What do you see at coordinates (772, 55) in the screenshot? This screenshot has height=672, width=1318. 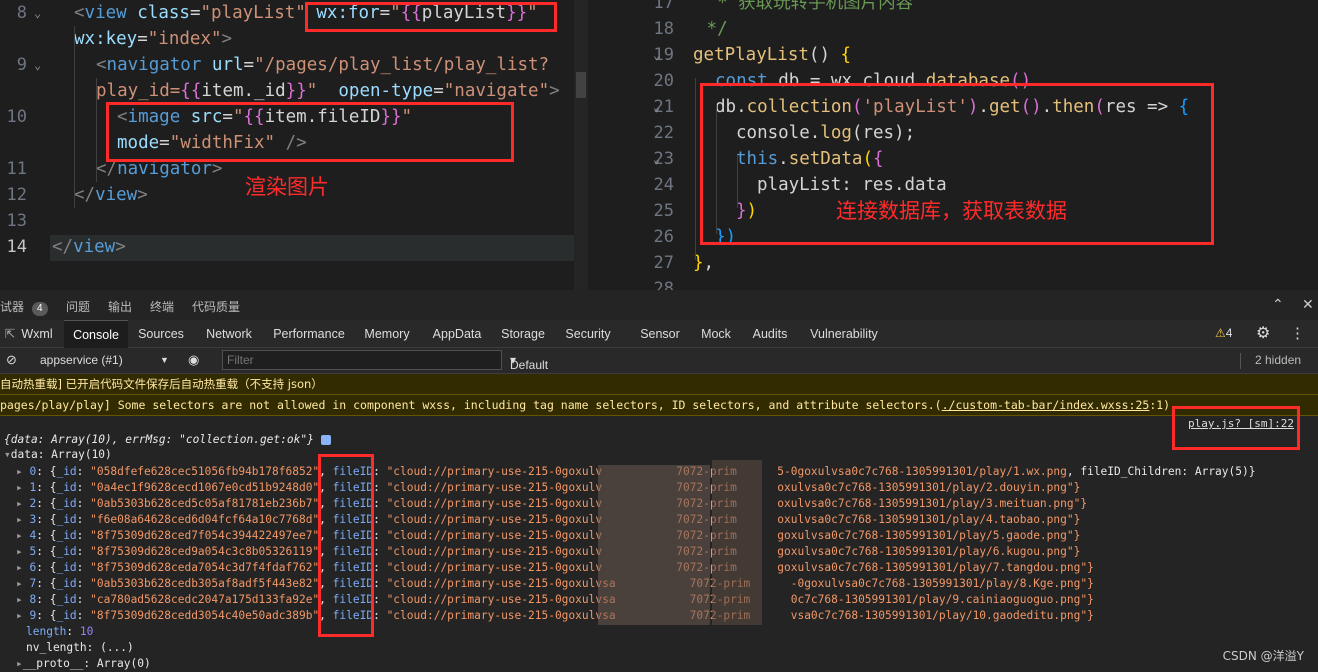 I see `code-line: getPlayList() {` at bounding box center [772, 55].